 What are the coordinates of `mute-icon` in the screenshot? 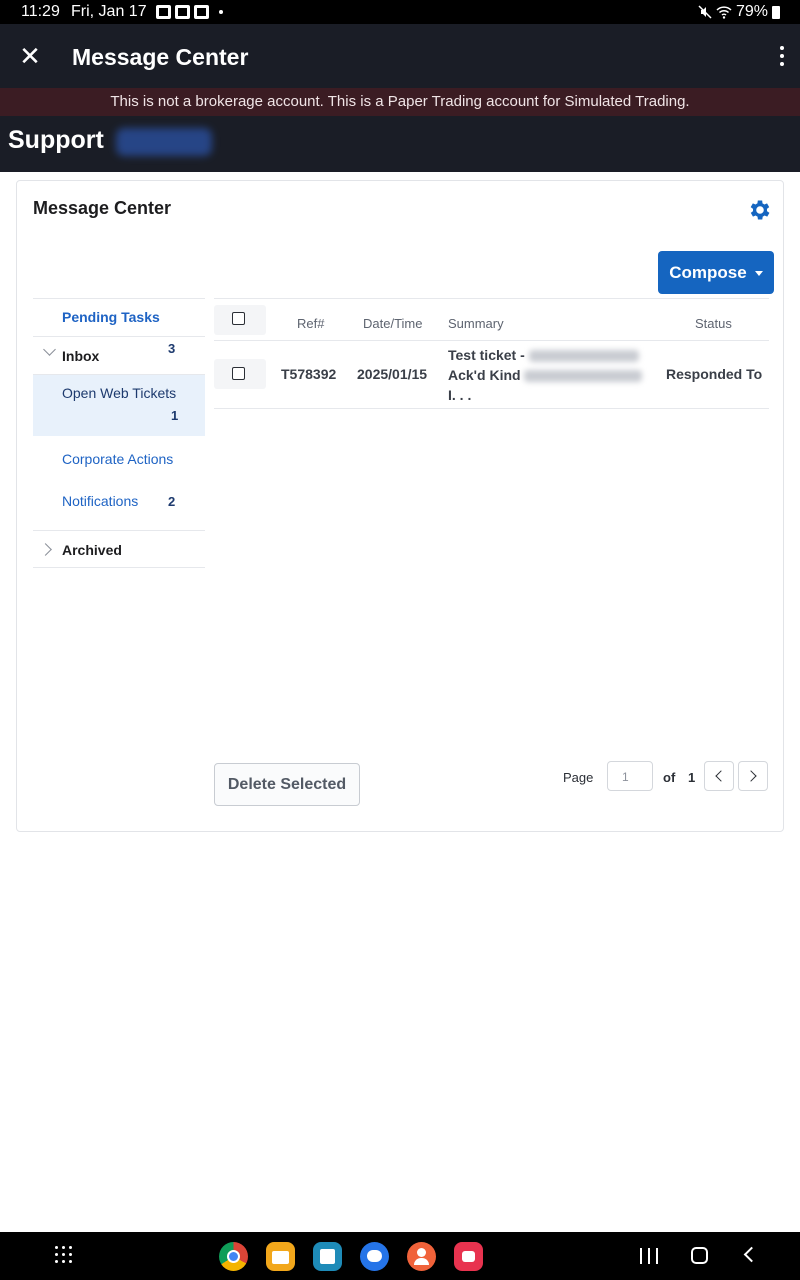 It's located at (705, 12).